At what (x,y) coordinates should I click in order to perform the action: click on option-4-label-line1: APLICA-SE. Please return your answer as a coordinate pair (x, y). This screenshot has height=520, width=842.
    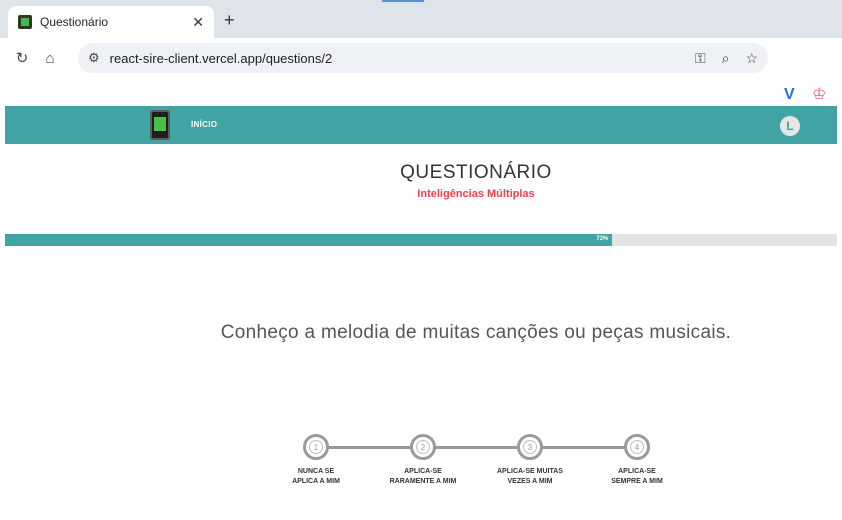
    Looking at the image, I should click on (637, 471).